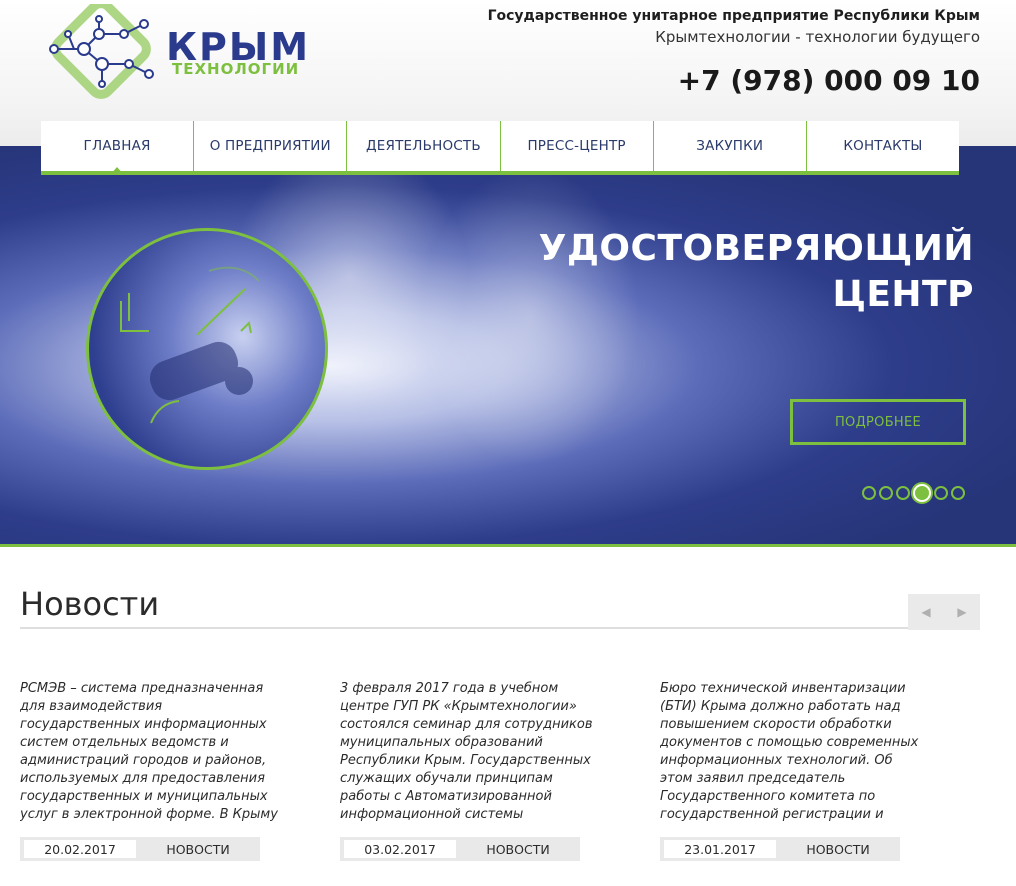  What do you see at coordinates (80, 849) in the screenshot?
I see `news-card-date: 20.02.2017` at bounding box center [80, 849].